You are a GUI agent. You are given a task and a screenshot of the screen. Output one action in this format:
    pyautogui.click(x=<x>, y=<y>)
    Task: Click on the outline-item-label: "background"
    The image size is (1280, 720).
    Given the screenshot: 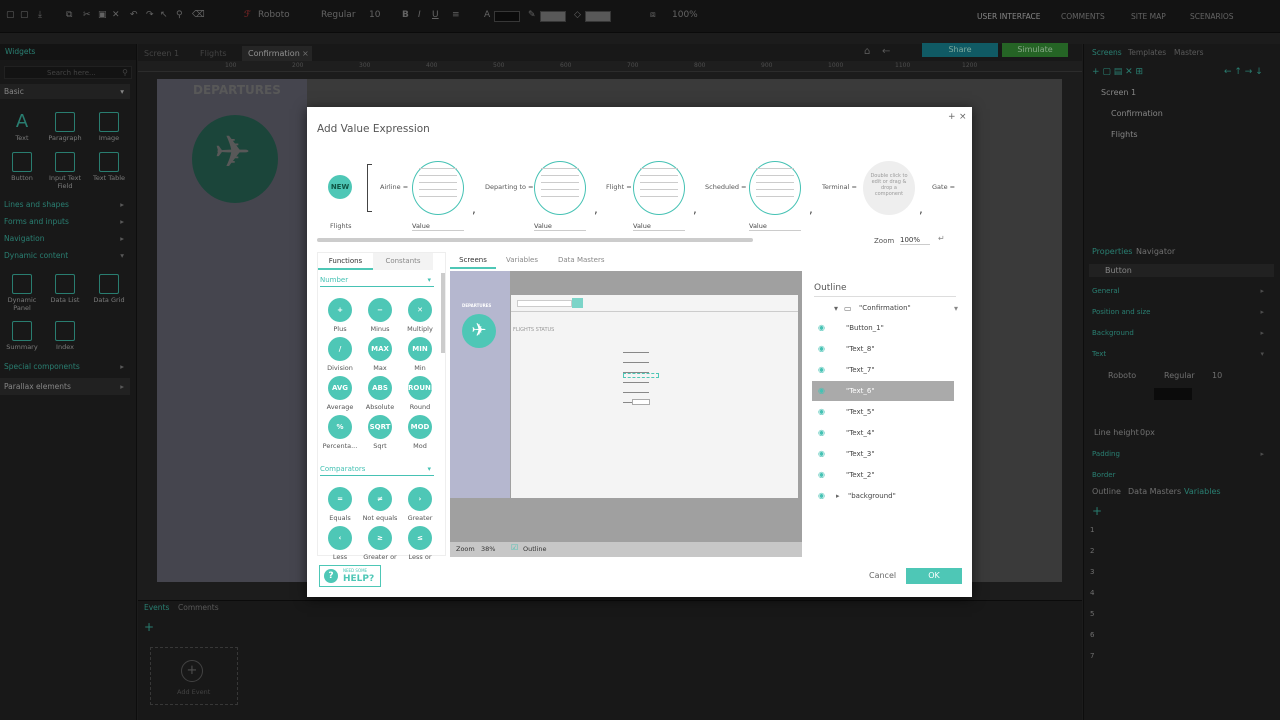 What is the action you would take?
    pyautogui.click(x=872, y=496)
    